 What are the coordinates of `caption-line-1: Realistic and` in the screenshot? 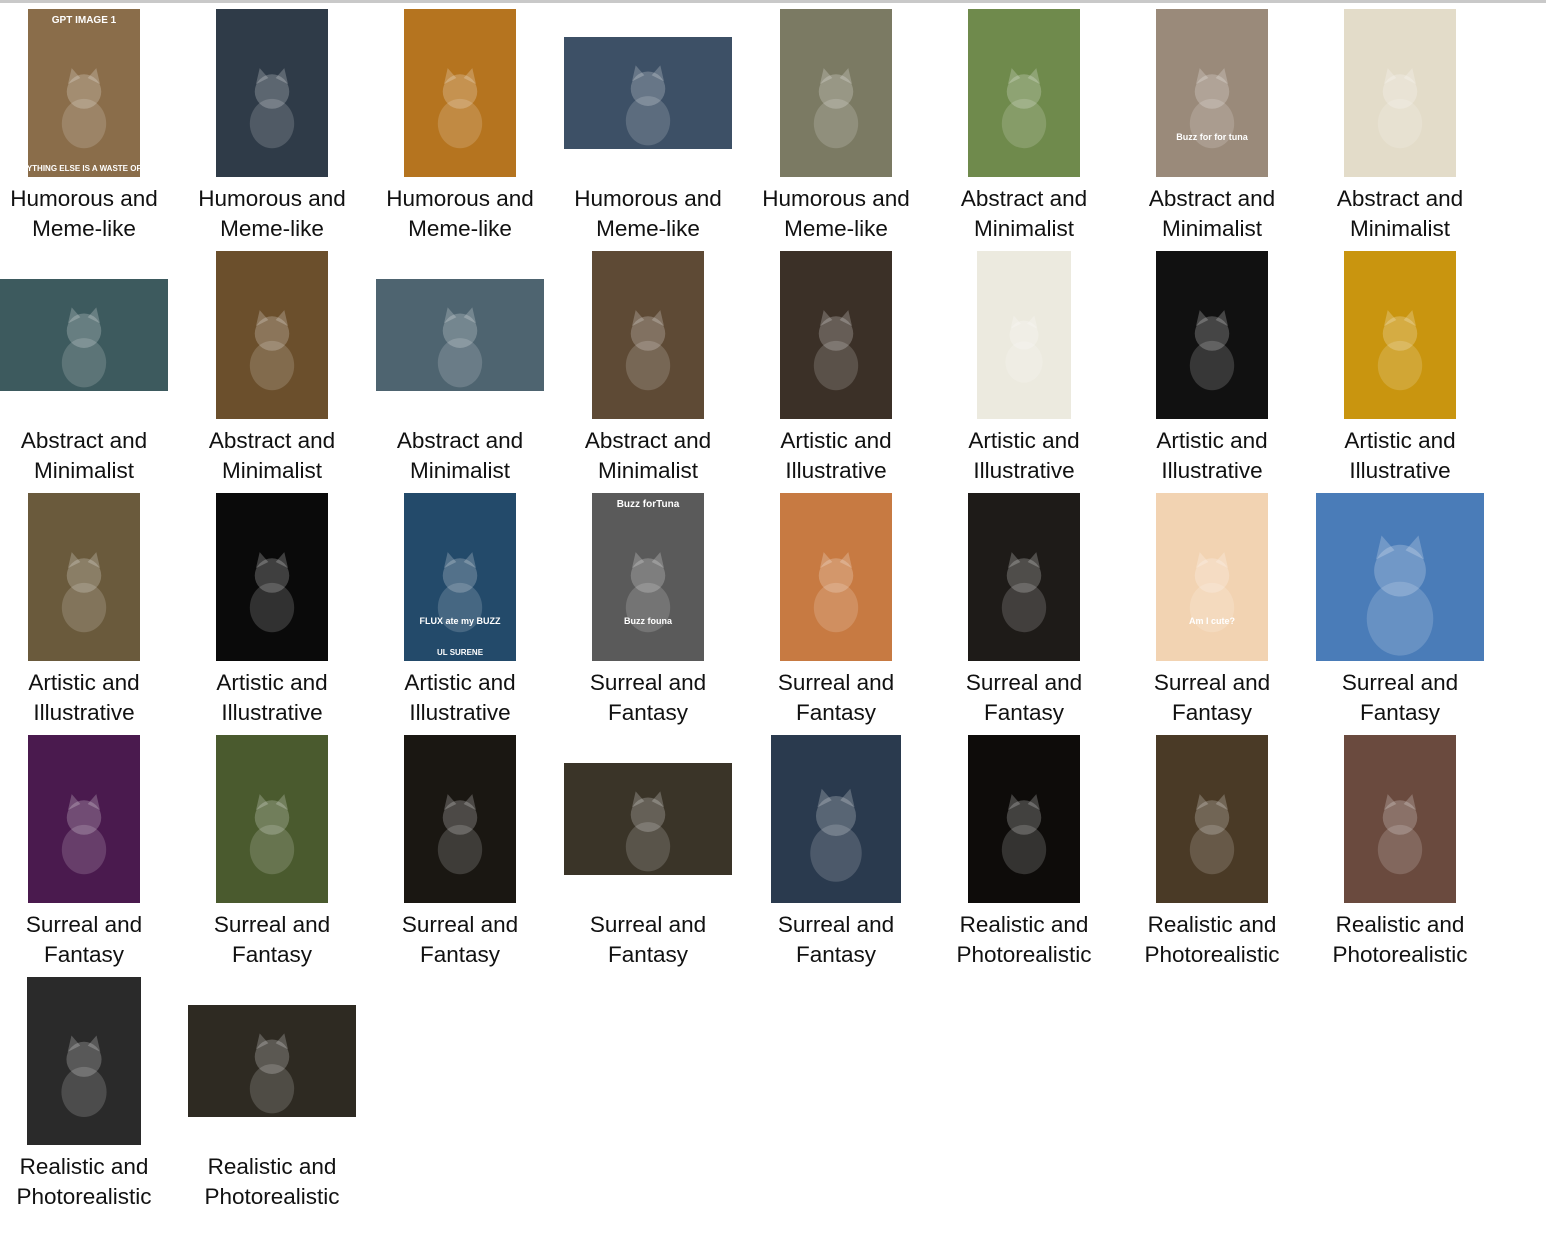 It's located at (84, 1166).